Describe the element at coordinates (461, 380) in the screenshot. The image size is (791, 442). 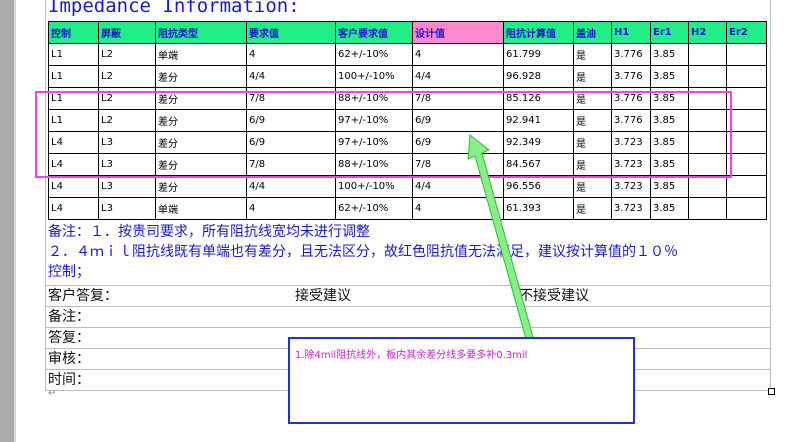
I see `callout-box: 1.除4mil阻抗线外，板内其余差分线多要多补0.3mil` at that location.